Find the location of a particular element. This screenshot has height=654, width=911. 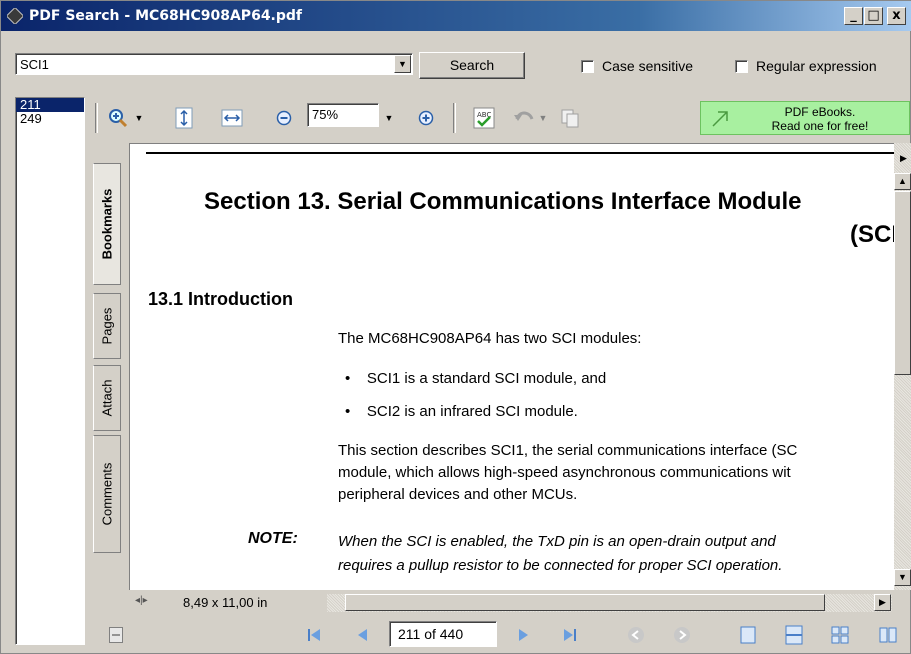

last-page-icon is located at coordinates (570, 635).